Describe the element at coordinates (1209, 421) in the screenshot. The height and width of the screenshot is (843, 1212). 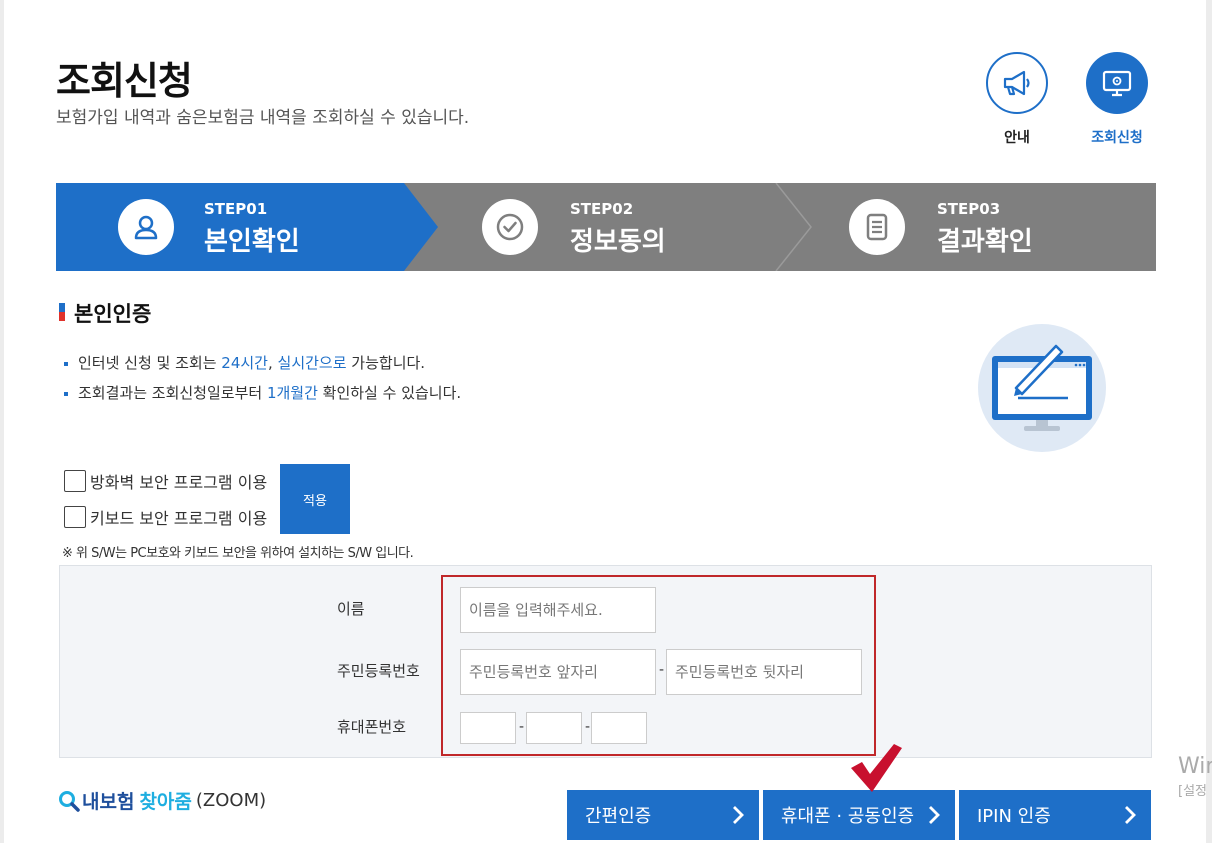
I see `window-frame-right` at that location.